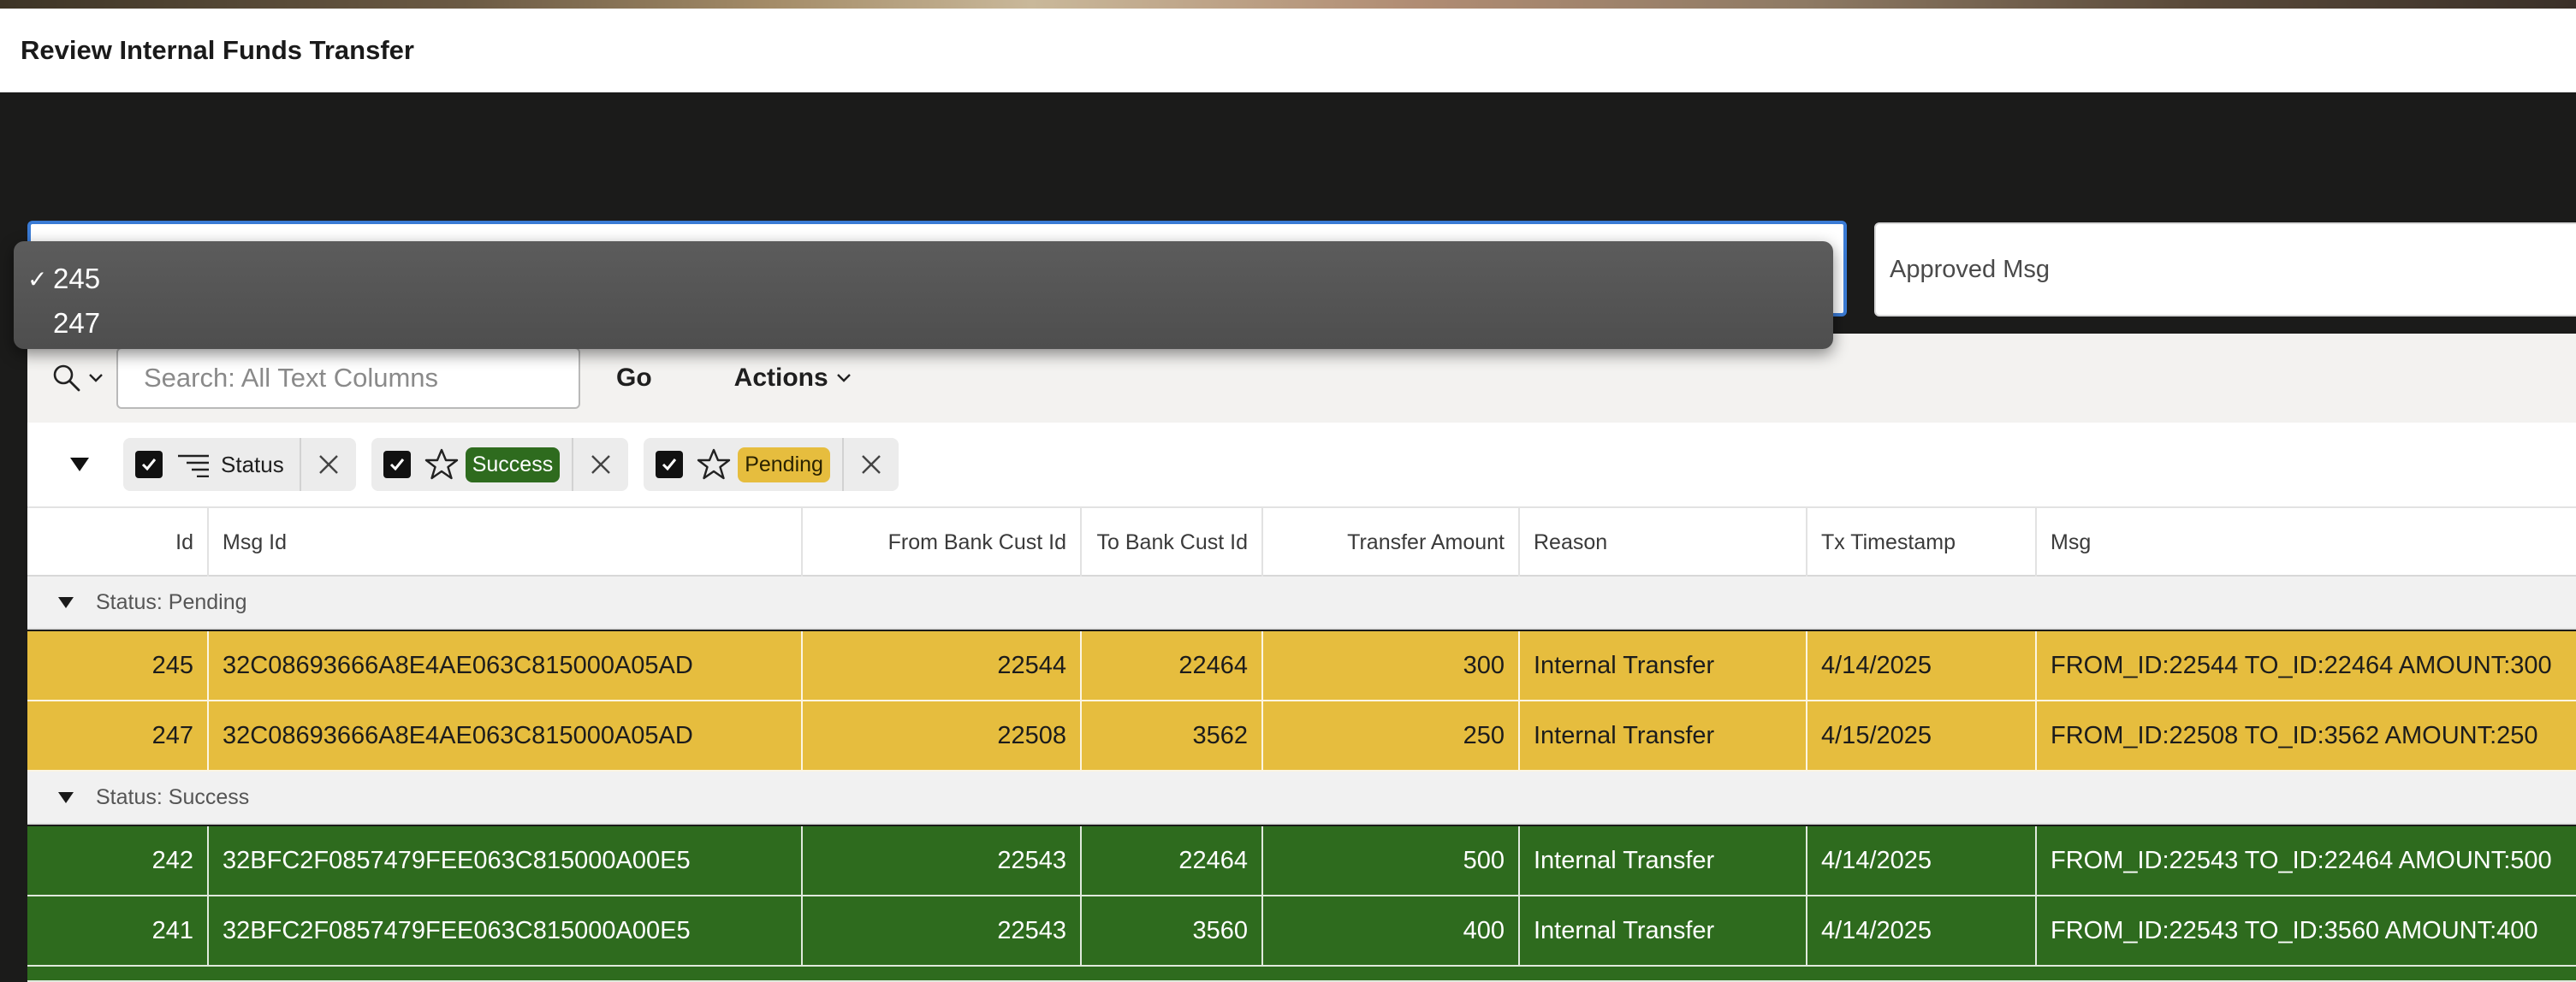  What do you see at coordinates (942, 542) in the screenshot?
I see `column-header: From Bank Cust Id` at bounding box center [942, 542].